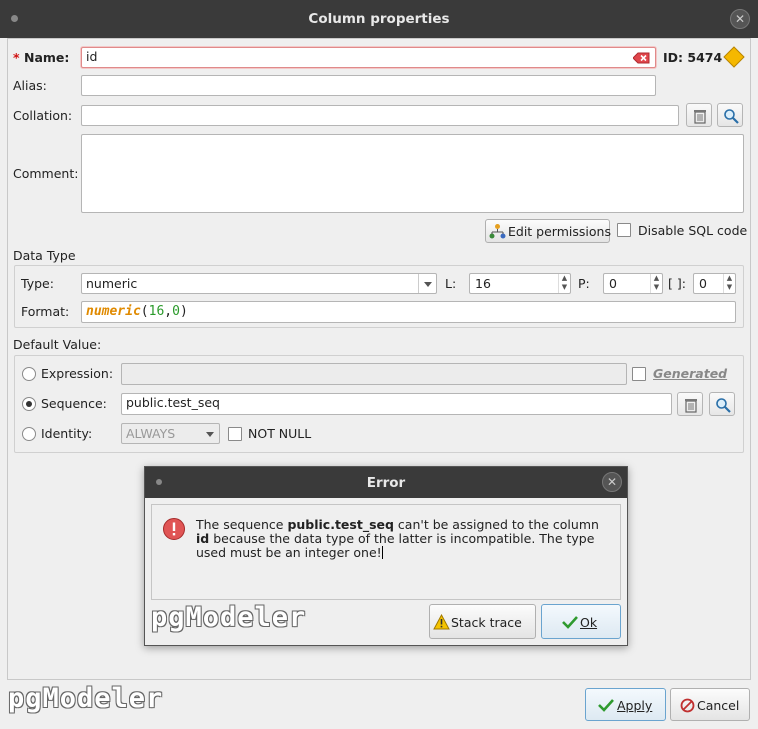  Describe the element at coordinates (168, 311) in the screenshot. I see `format-comma: ,` at that location.